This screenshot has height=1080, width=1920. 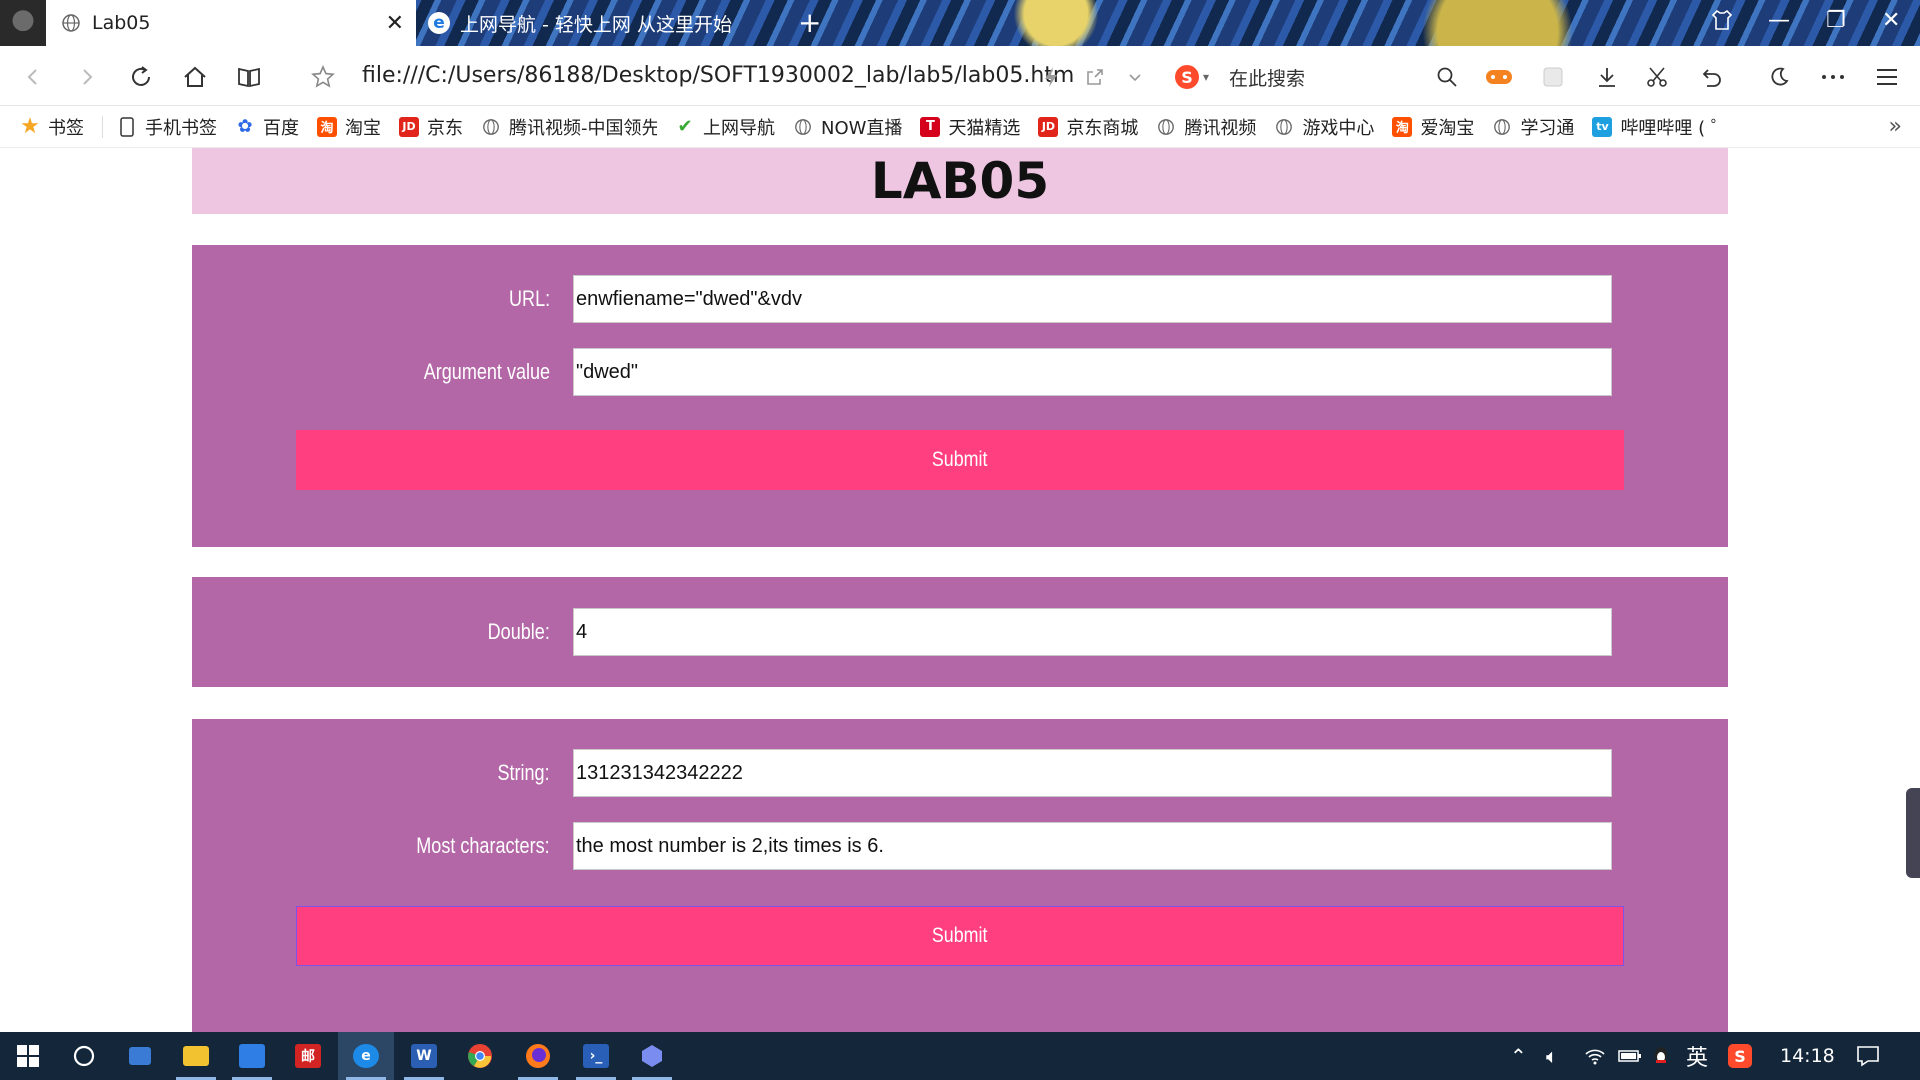 What do you see at coordinates (1447, 128) in the screenshot?
I see `bookmark-label: 爱淘宝` at bounding box center [1447, 128].